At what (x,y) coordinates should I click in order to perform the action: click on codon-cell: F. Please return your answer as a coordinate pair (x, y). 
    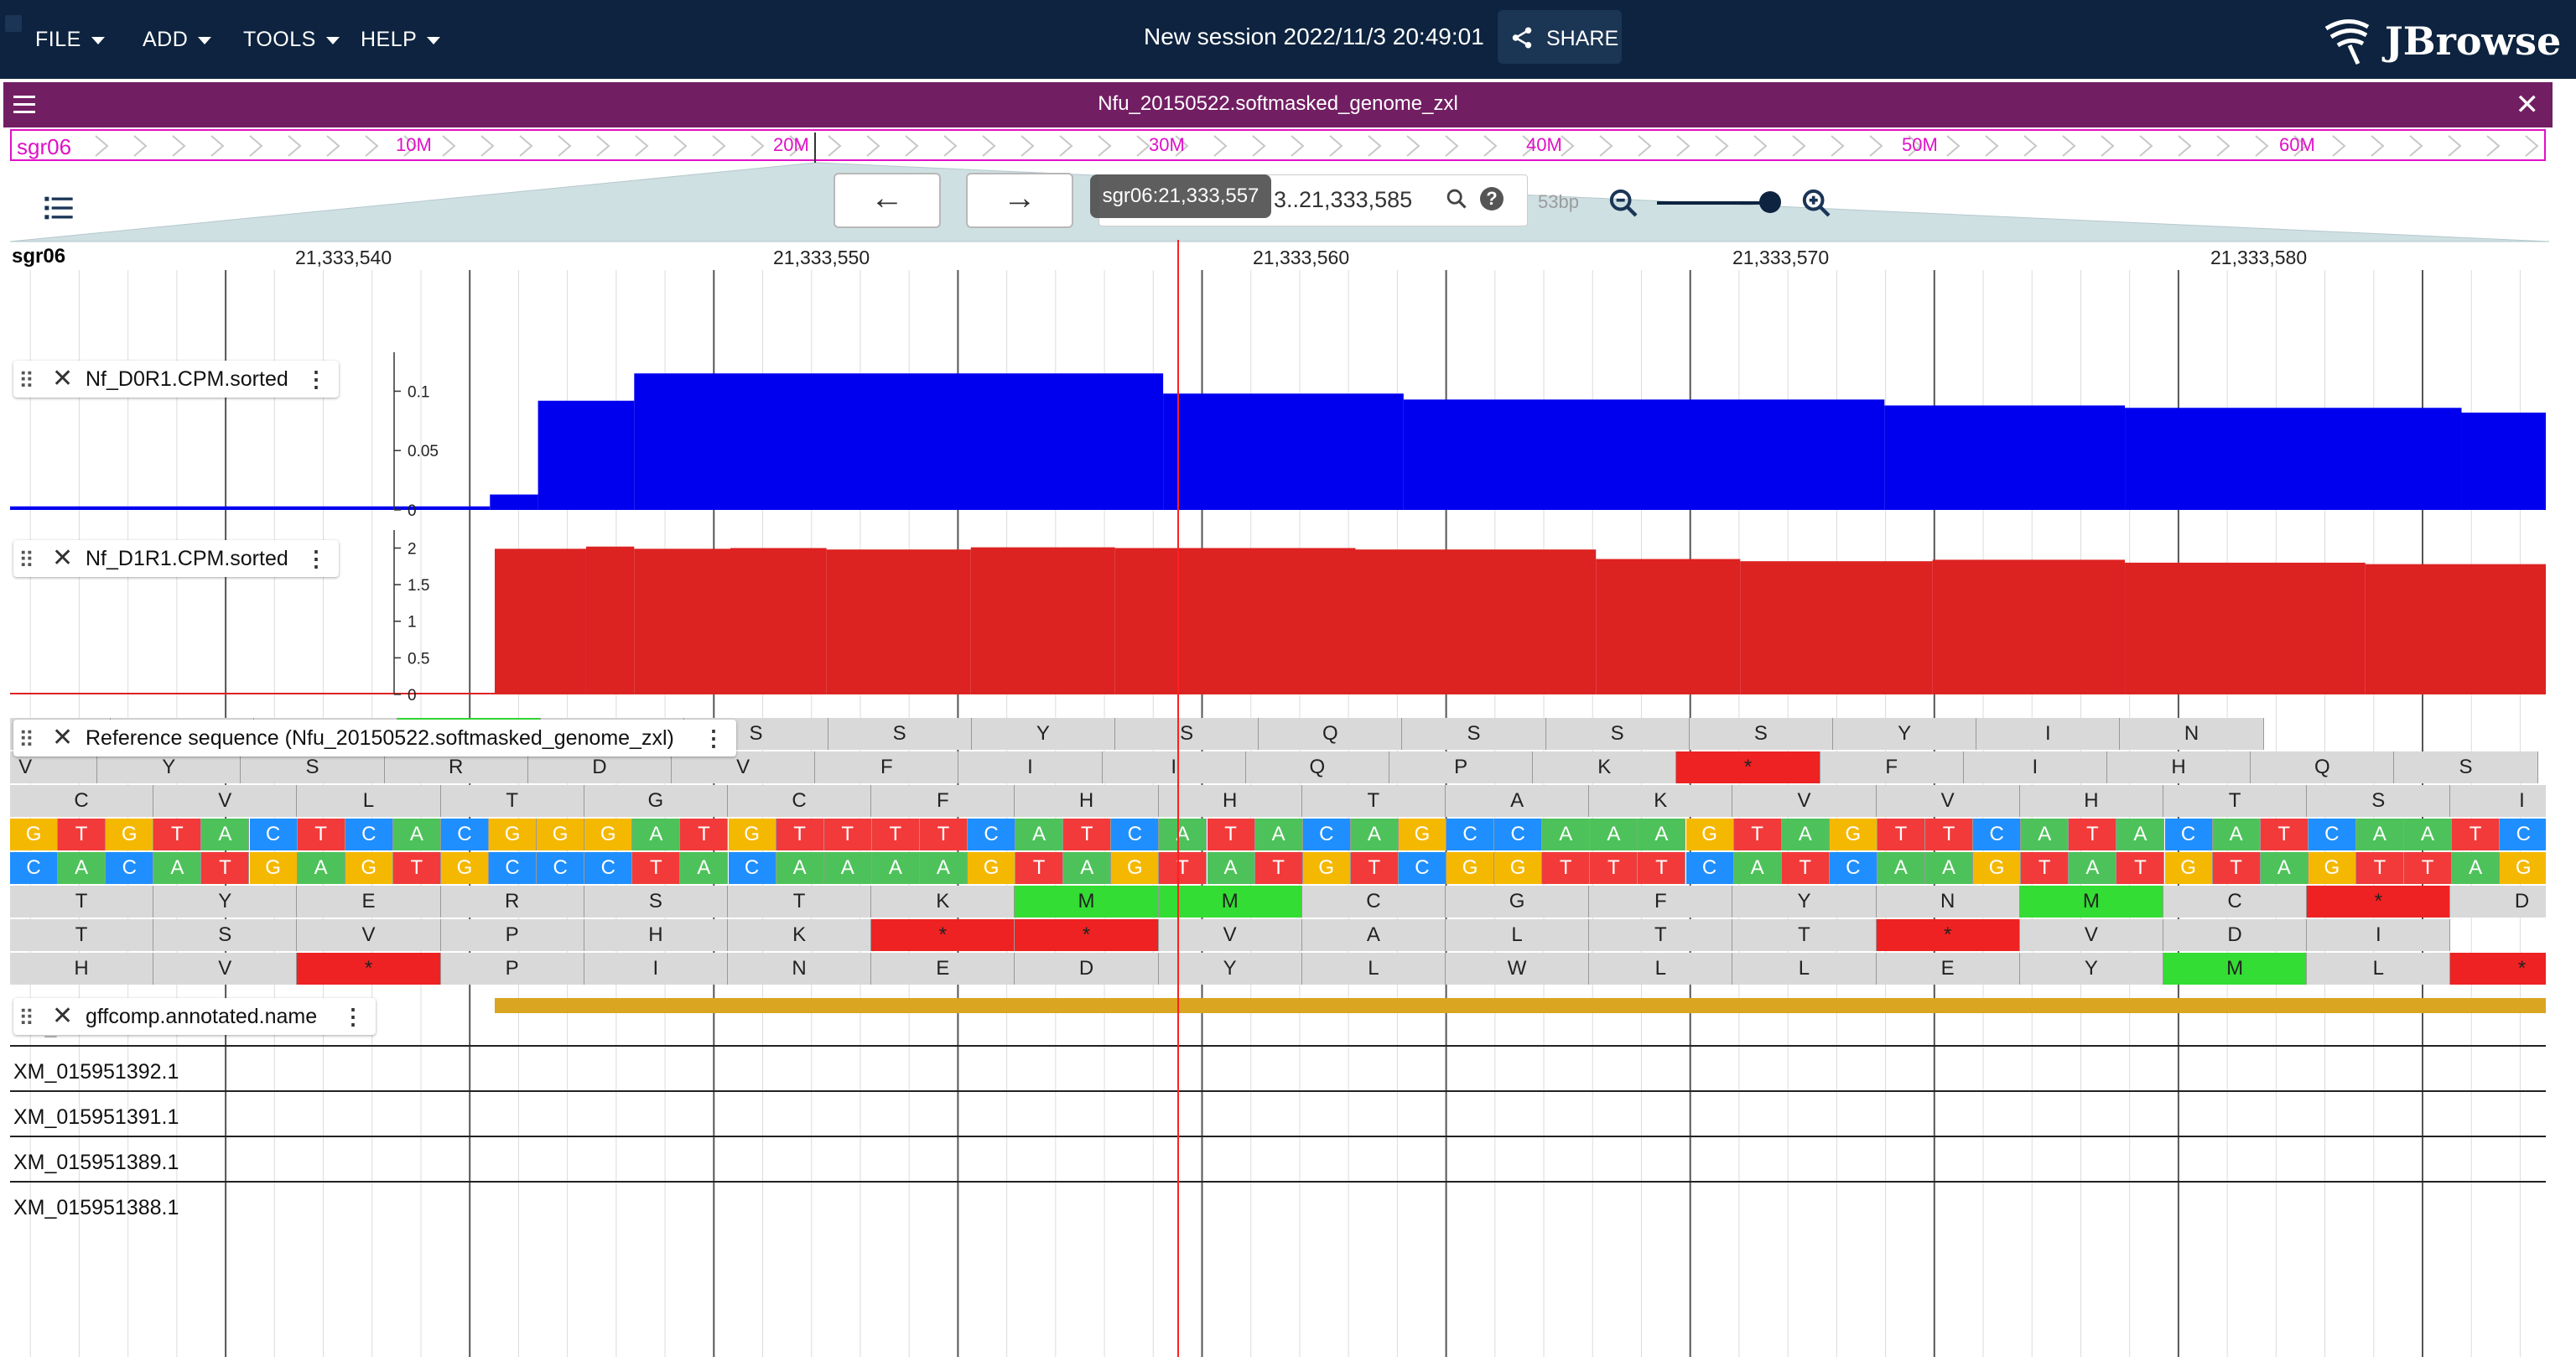
    Looking at the image, I should click on (1661, 902).